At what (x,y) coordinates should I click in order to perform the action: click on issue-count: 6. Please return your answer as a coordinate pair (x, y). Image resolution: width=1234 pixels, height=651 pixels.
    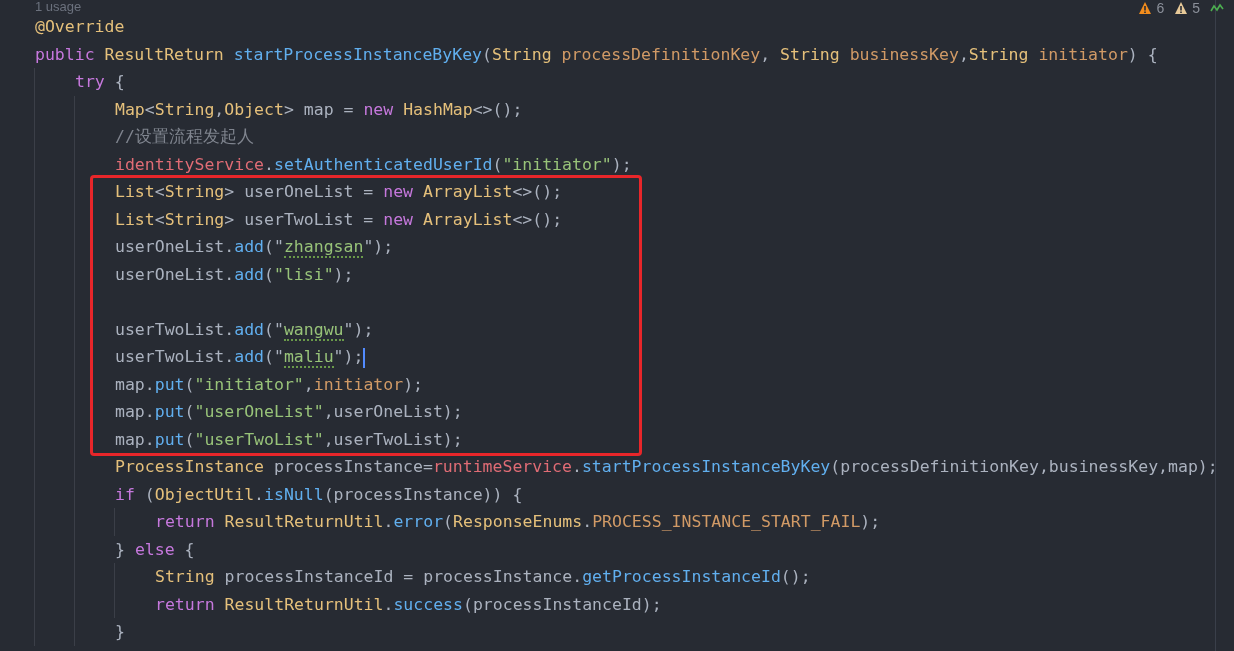
    Looking at the image, I should click on (1160, 8).